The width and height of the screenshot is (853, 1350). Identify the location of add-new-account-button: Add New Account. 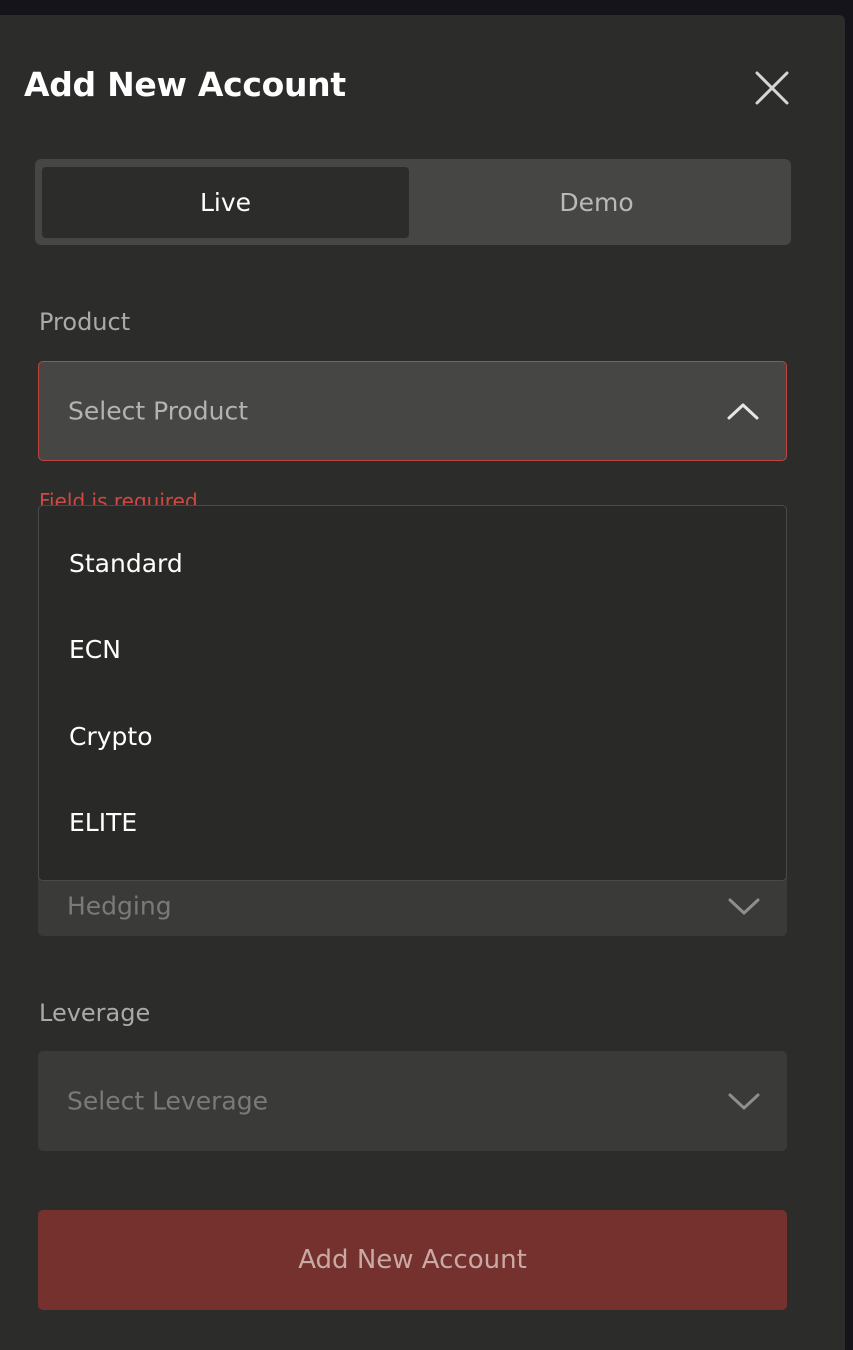
(412, 1260).